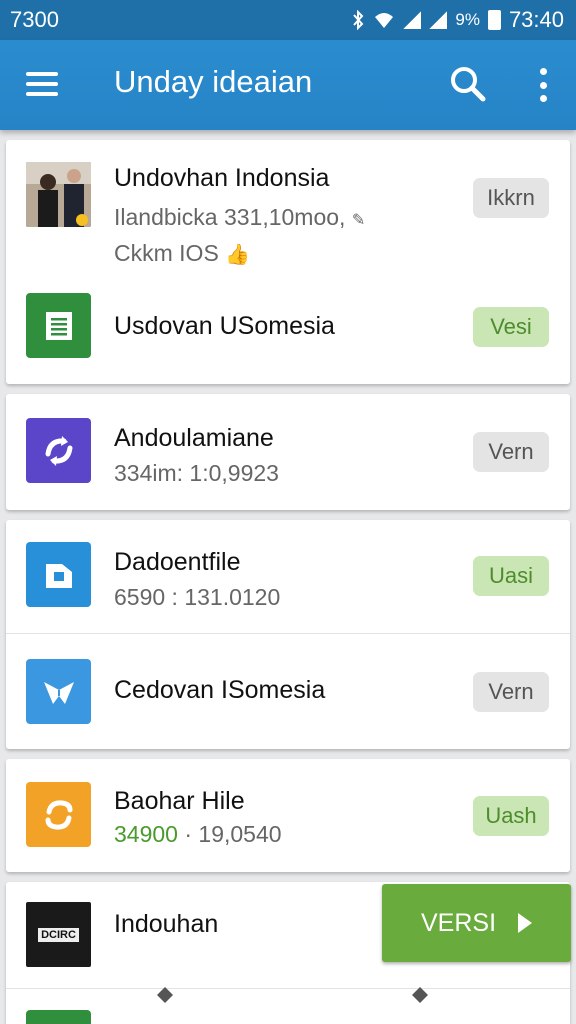 The height and width of the screenshot is (1024, 576). Describe the element at coordinates (358, 20) in the screenshot. I see `bluetooth-icon` at that location.